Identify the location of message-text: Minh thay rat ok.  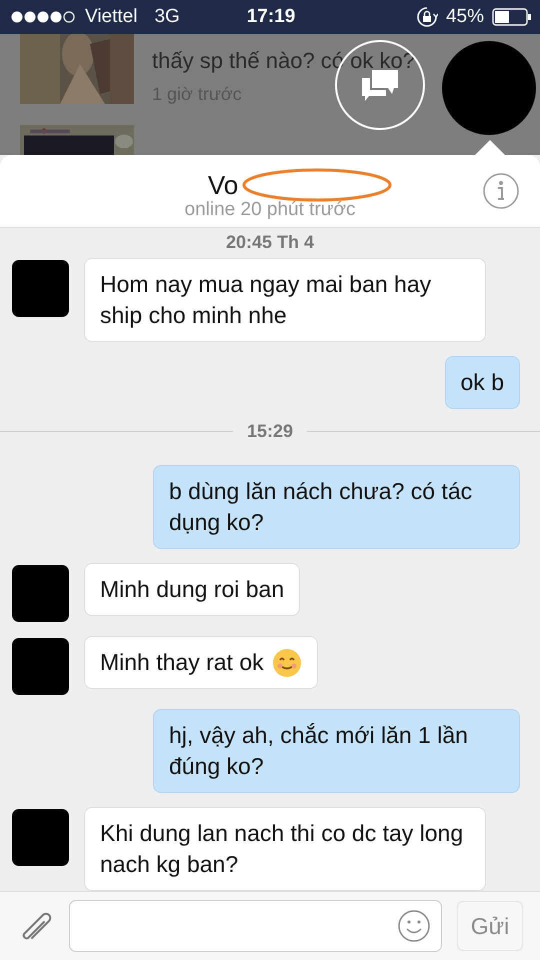
(182, 662).